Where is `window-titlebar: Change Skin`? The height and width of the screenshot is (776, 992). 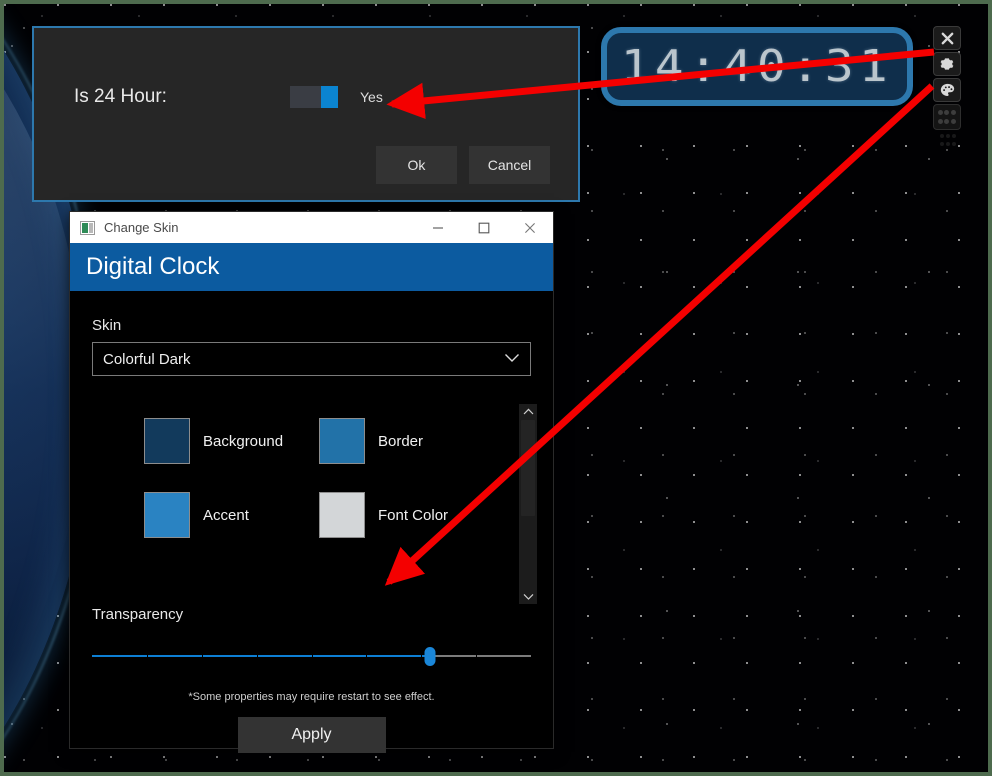 window-titlebar: Change Skin is located at coordinates (311, 227).